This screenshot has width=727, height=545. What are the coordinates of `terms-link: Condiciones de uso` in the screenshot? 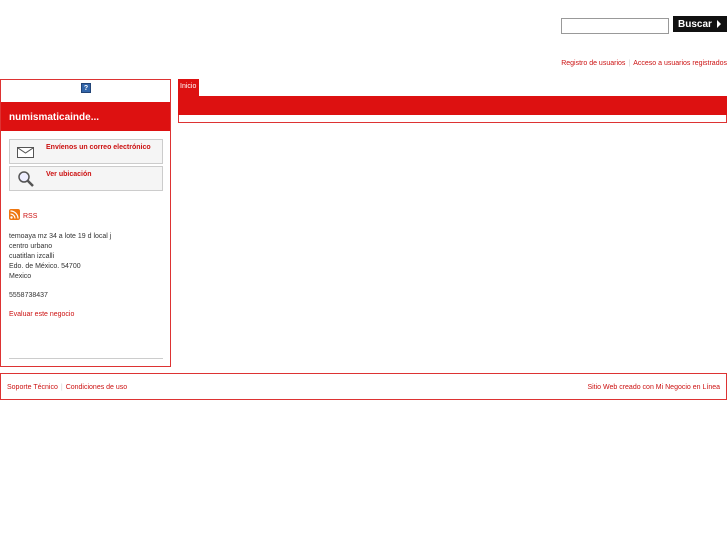 It's located at (97, 387).